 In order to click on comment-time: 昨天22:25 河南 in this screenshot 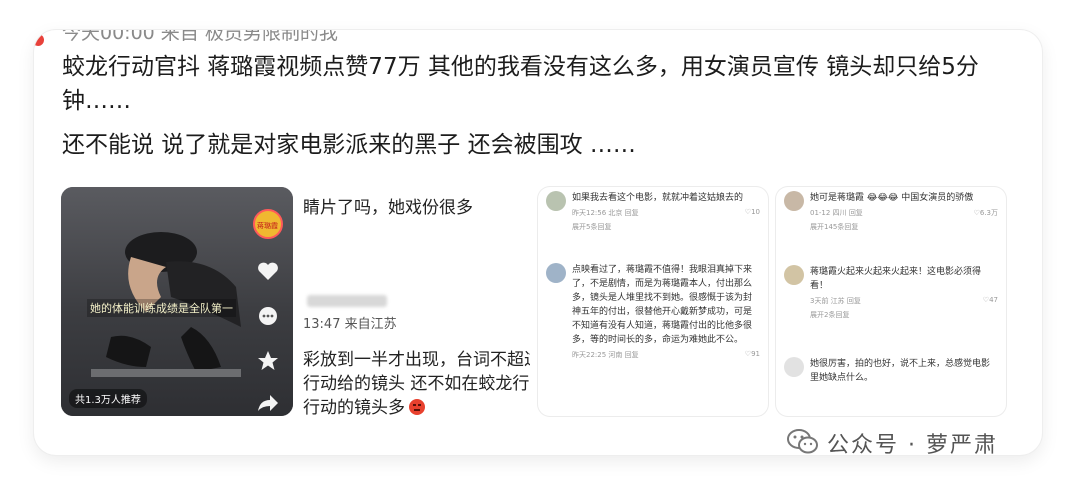, I will do `click(597, 355)`.